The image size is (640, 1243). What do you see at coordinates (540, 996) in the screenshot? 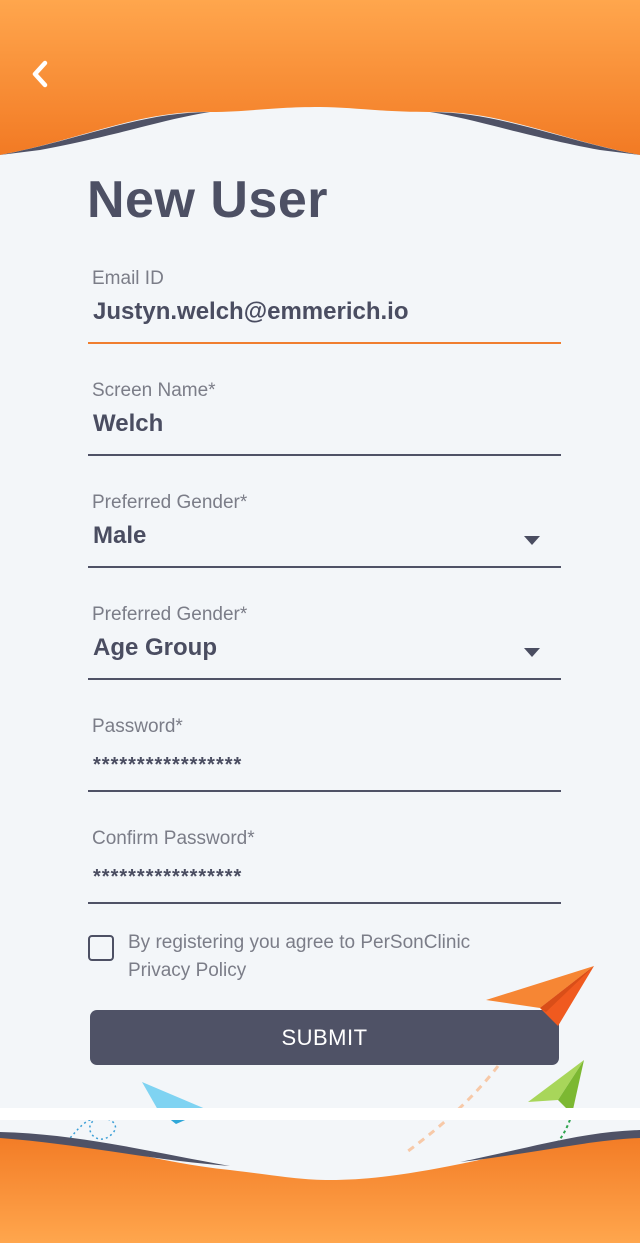
I see `orange-paper-plane-icon` at bounding box center [540, 996].